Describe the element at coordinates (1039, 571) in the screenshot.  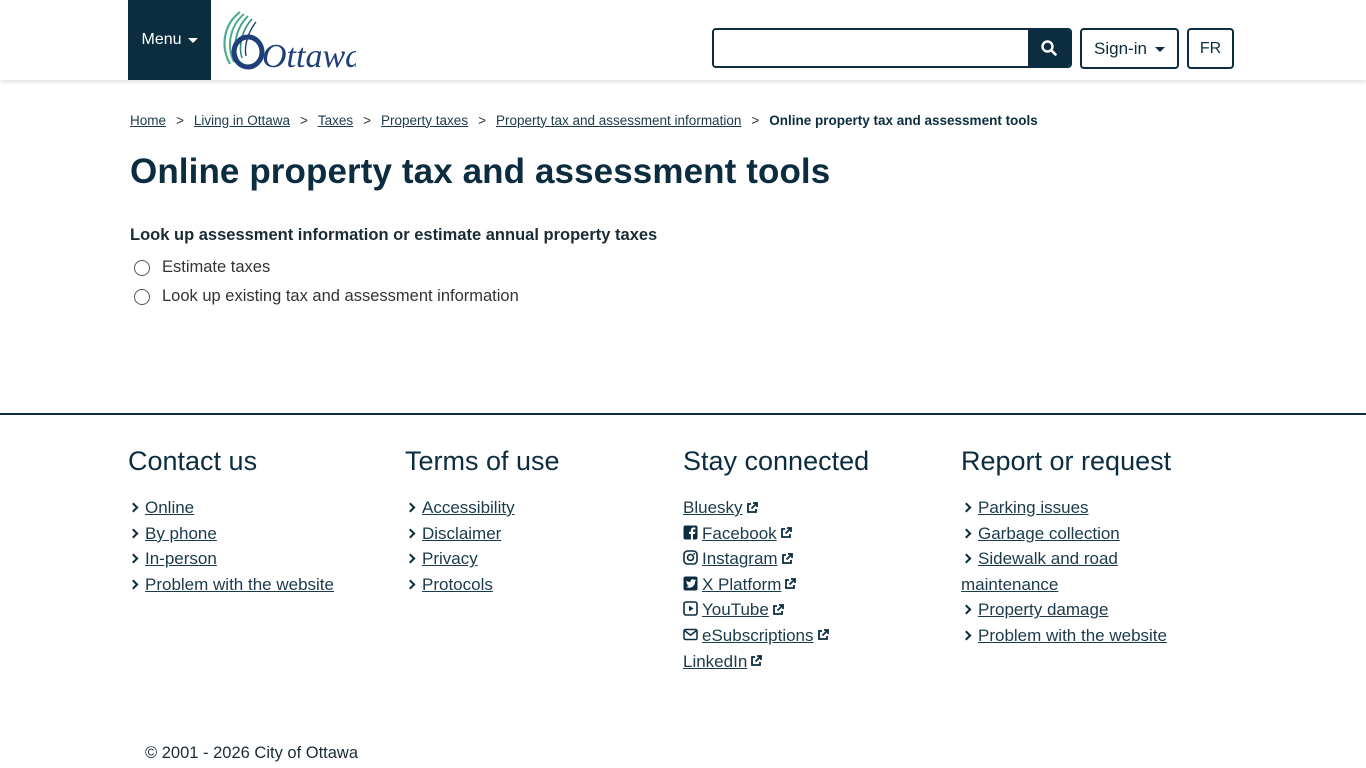
I see `footer-link-sidewalk-road: Sidewalk and road maintenance` at that location.